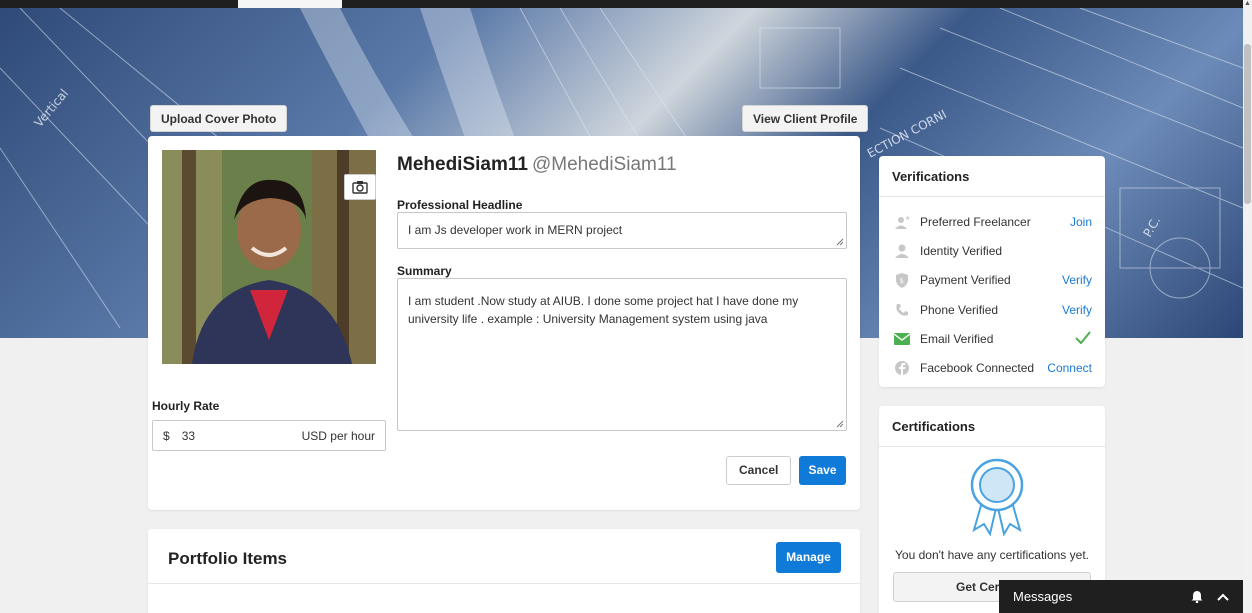 The width and height of the screenshot is (1252, 613). Describe the element at coordinates (902, 368) in the screenshot. I see `facebook-icon` at that location.